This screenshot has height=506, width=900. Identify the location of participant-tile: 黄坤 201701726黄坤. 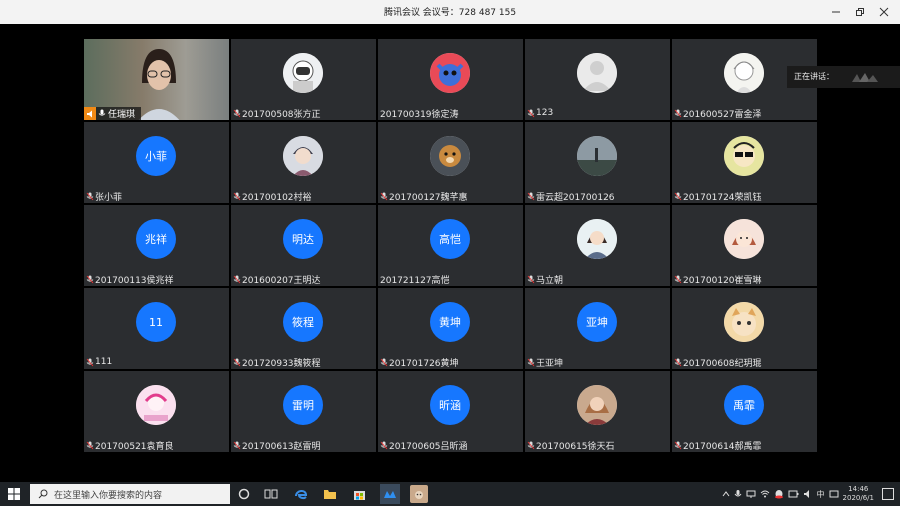
(450, 328).